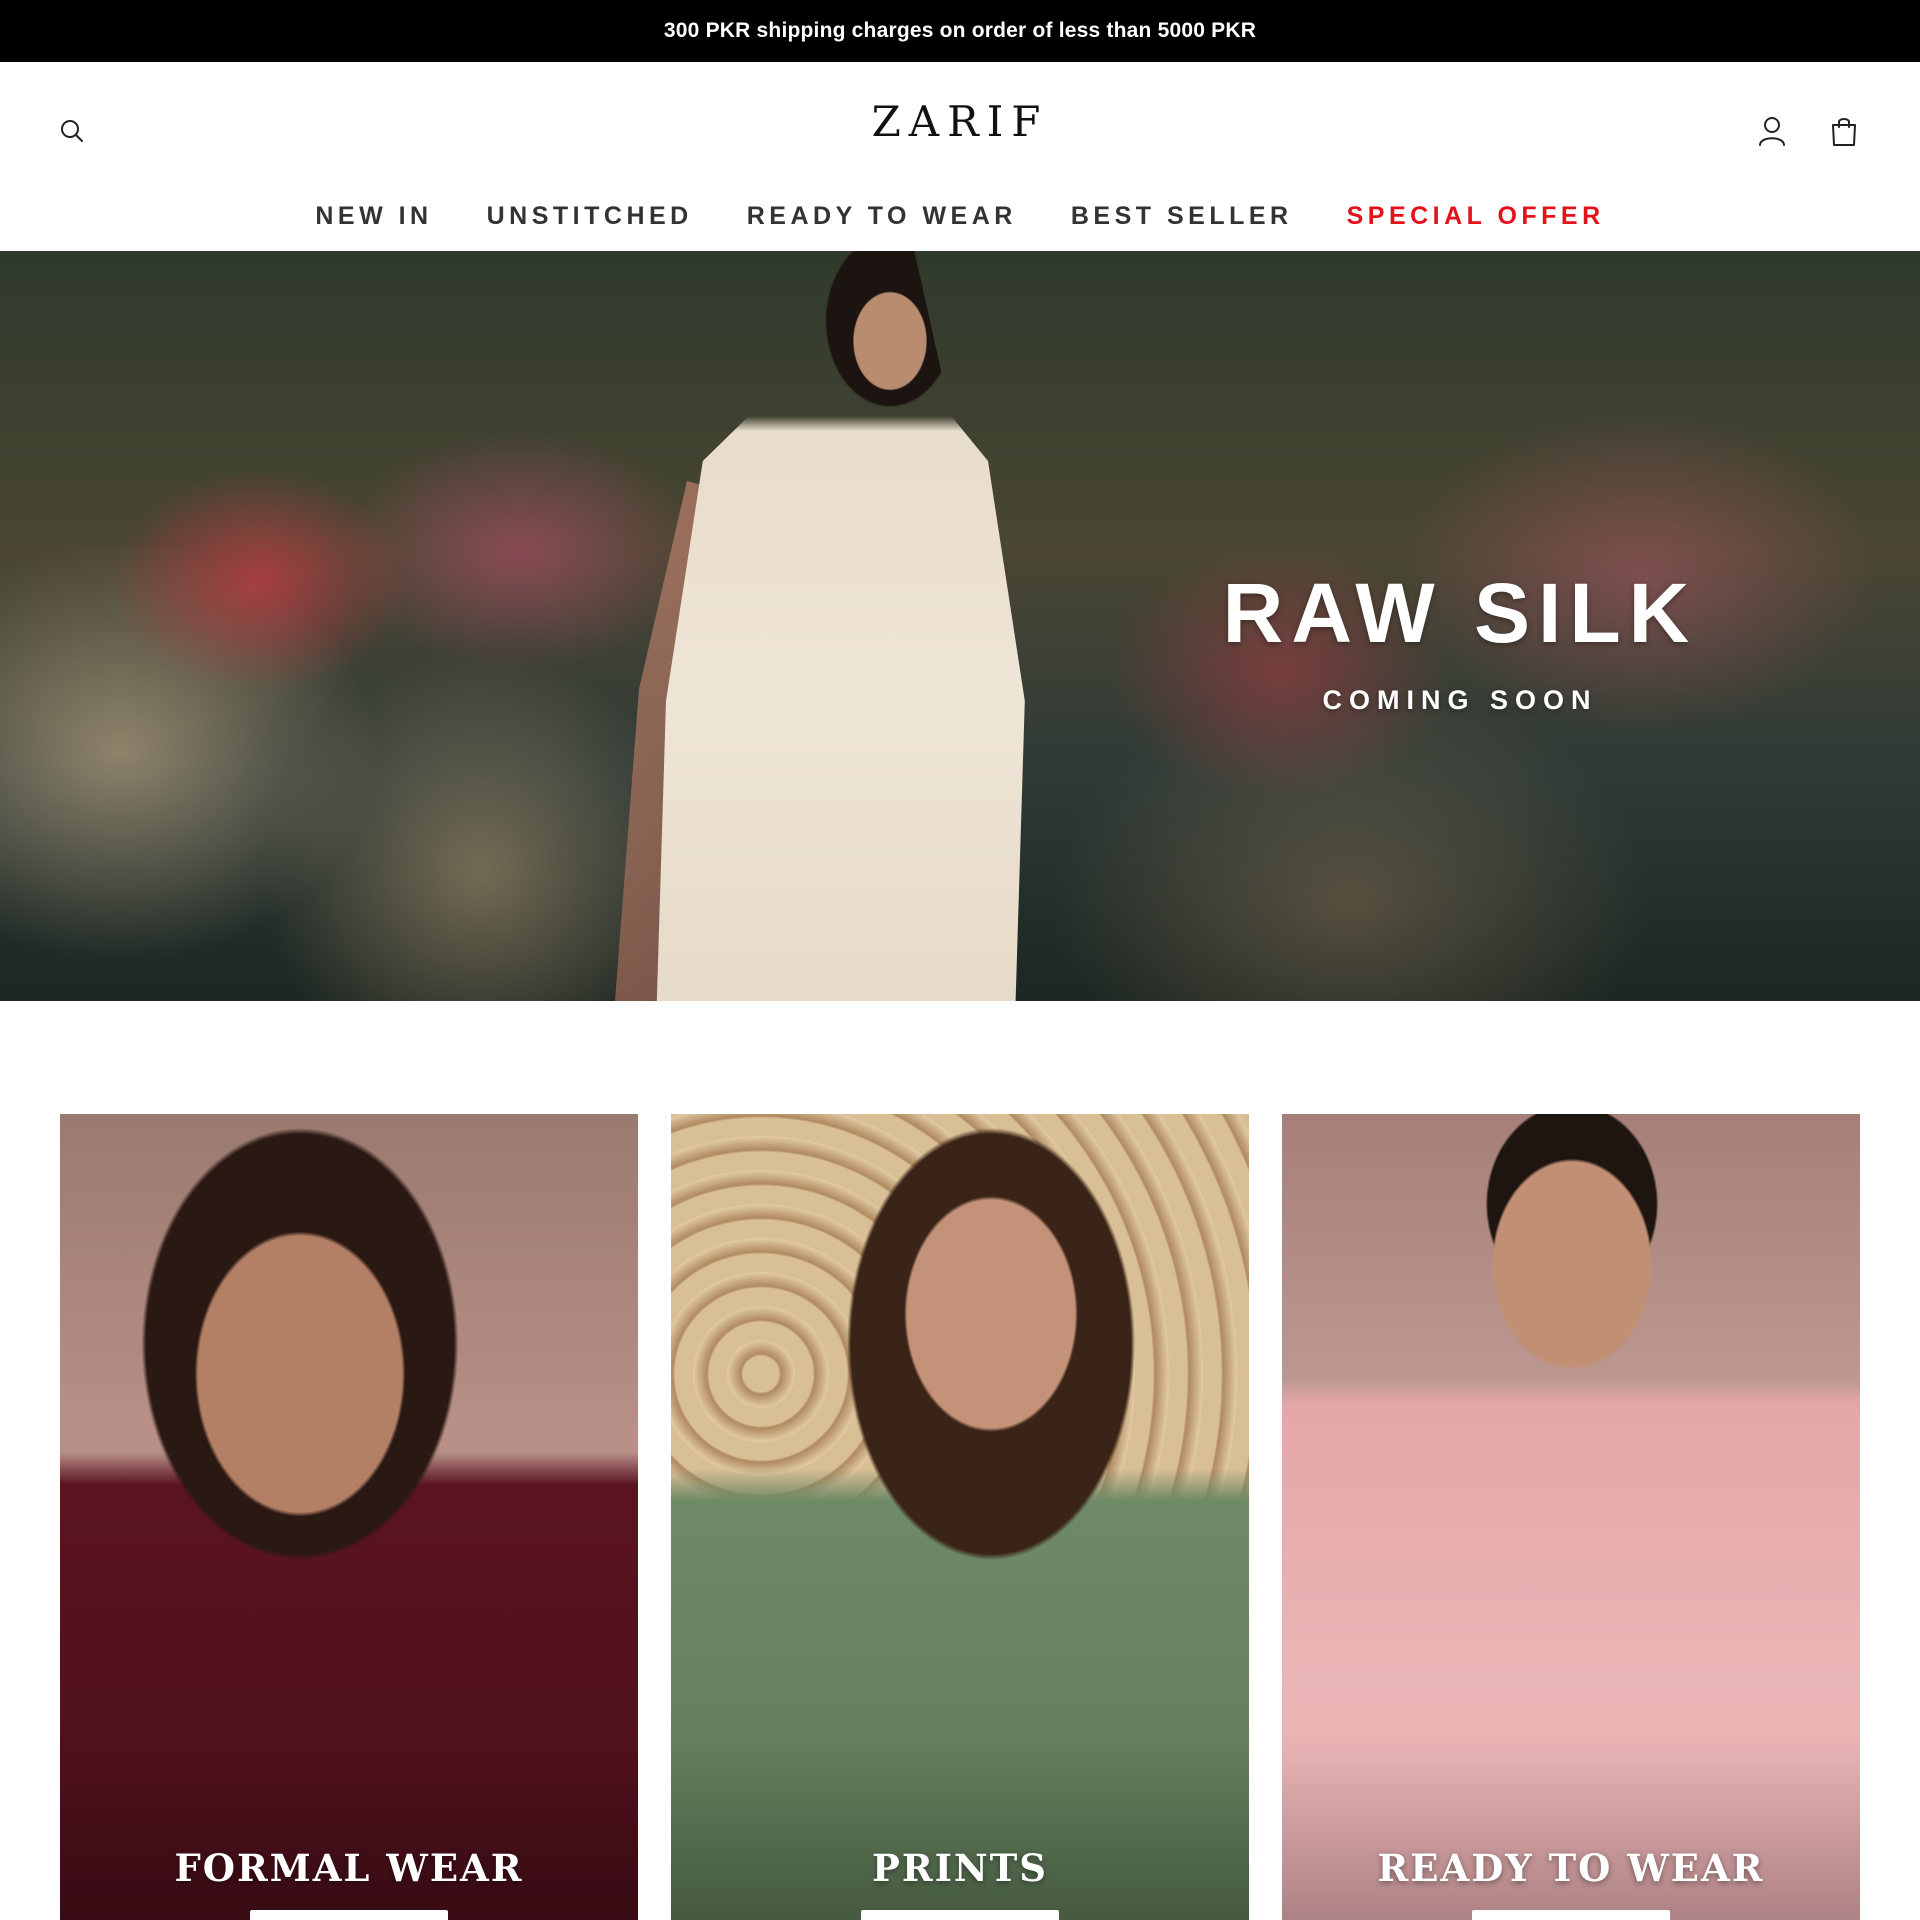  Describe the element at coordinates (1460, 613) in the screenshot. I see `hero-title: RAW SILK` at that location.